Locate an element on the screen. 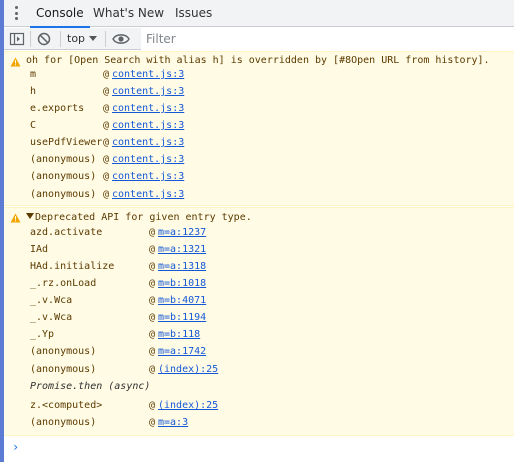 This screenshot has height=462, width=514. console-prompt: › is located at coordinates (15, 447).